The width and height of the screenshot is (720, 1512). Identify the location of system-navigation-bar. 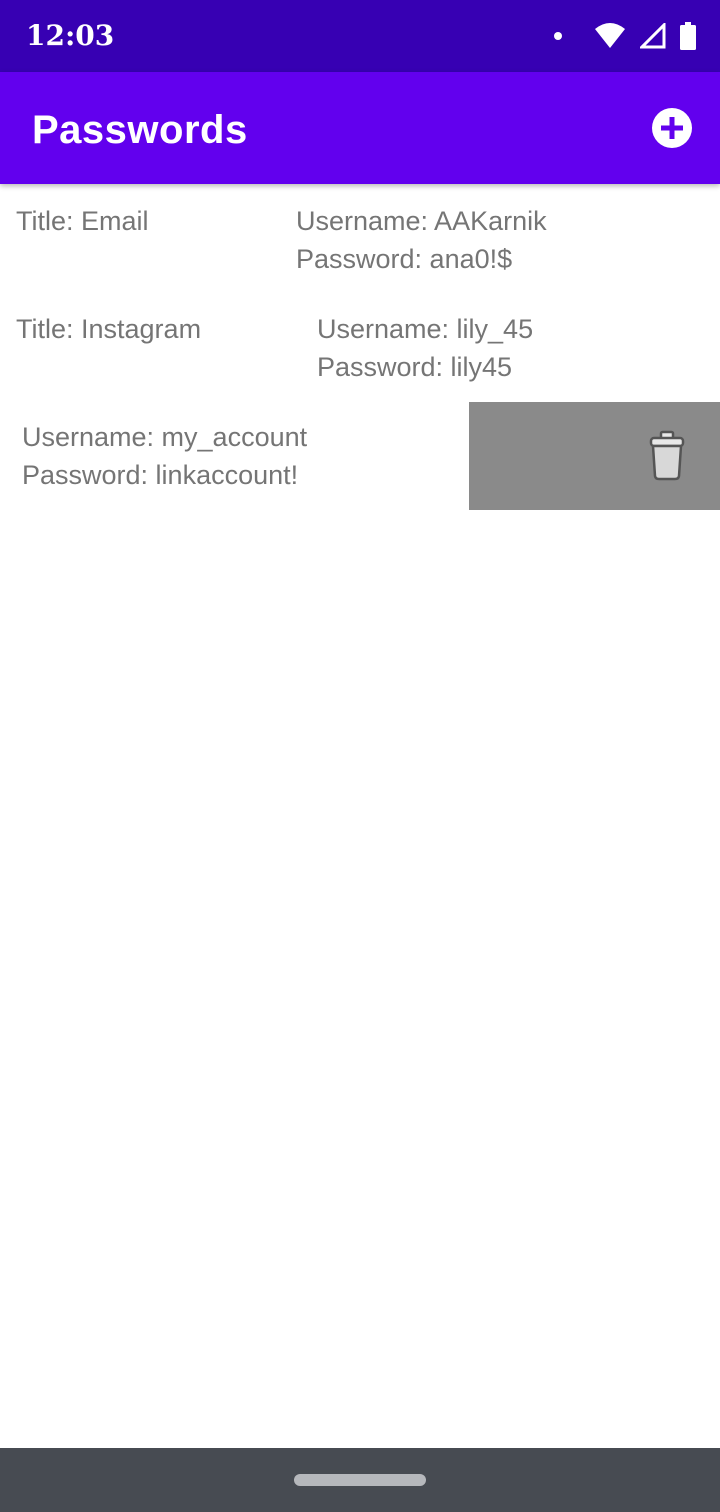
(360, 1480).